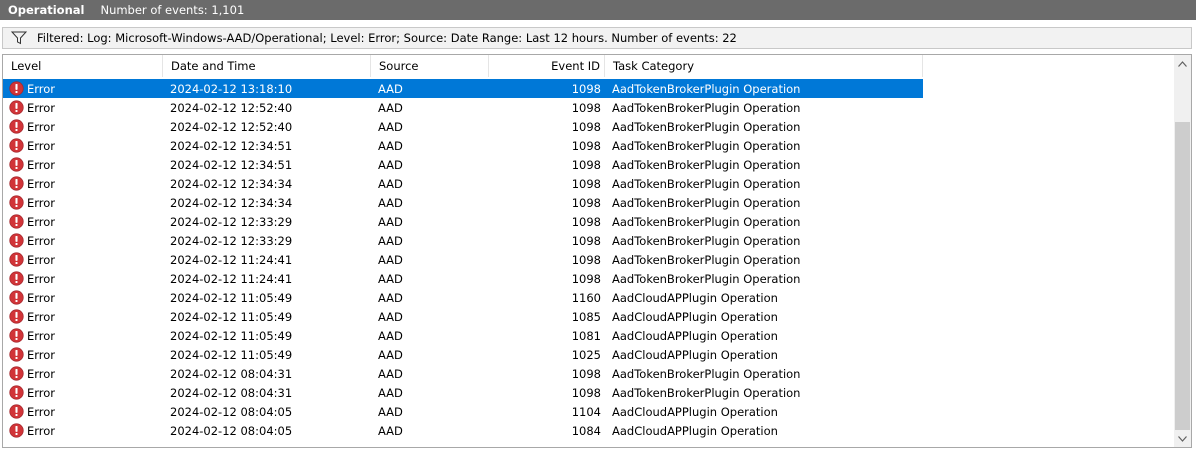  I want to click on column-header-source: Source, so click(430, 66).